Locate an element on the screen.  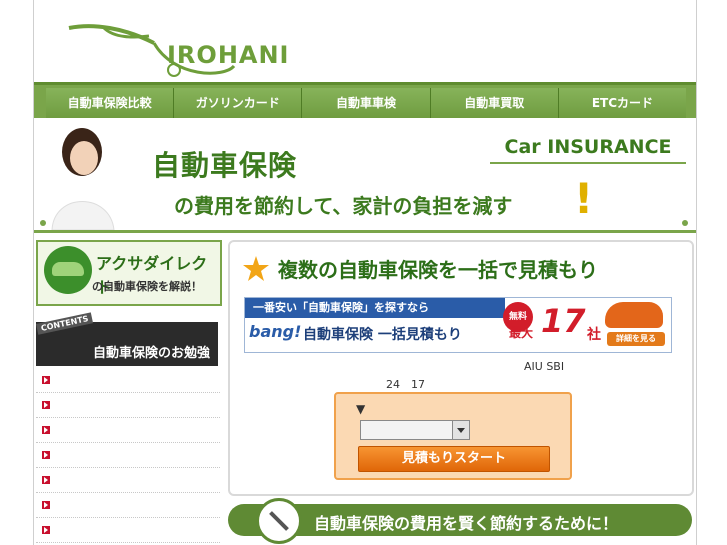
company-unit: 社 is located at coordinates (594, 335).